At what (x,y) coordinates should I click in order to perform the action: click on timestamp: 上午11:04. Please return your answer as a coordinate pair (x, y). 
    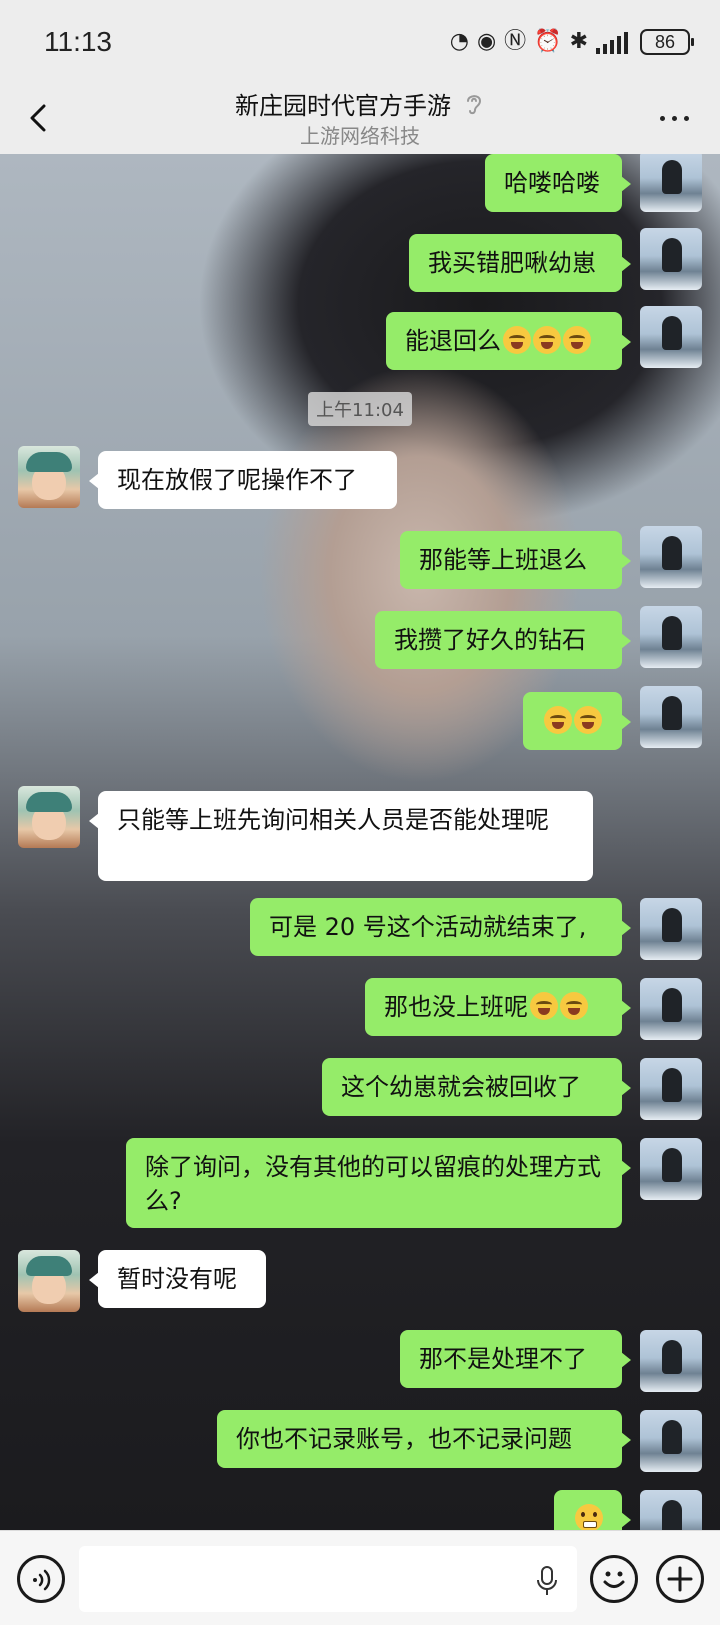
    Looking at the image, I should click on (360, 409).